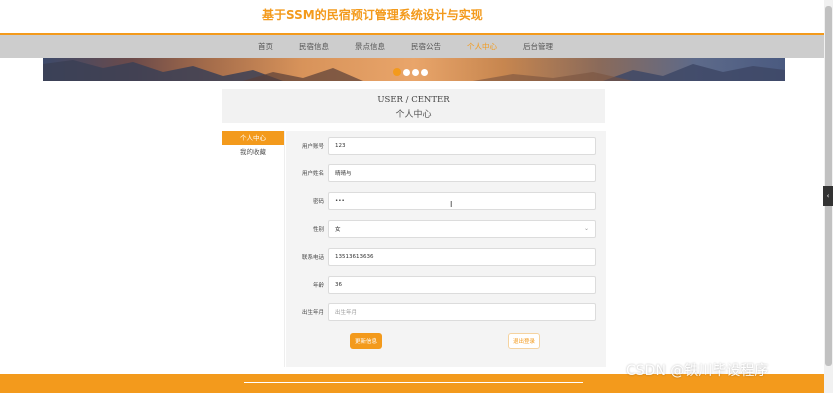  Describe the element at coordinates (524, 341) in the screenshot. I see `logout-button: 退出登录` at that location.